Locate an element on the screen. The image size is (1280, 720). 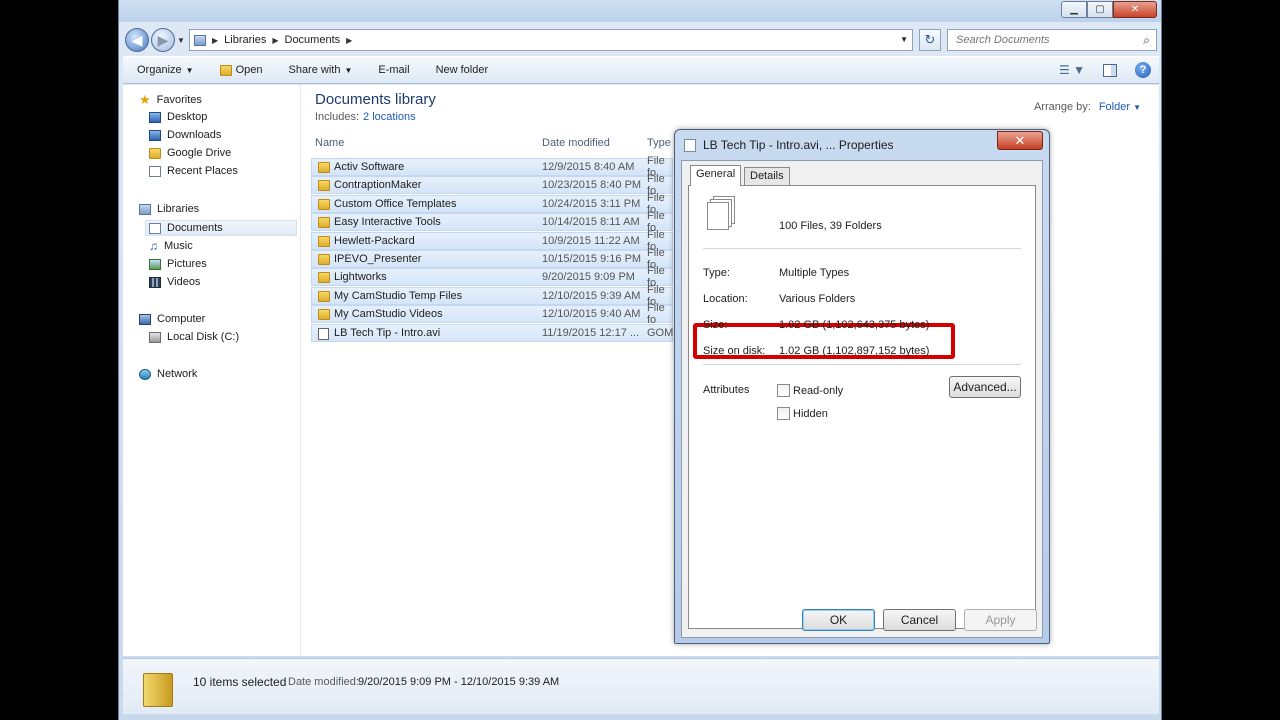
nav-label: Libraries is located at coordinates (178, 209).